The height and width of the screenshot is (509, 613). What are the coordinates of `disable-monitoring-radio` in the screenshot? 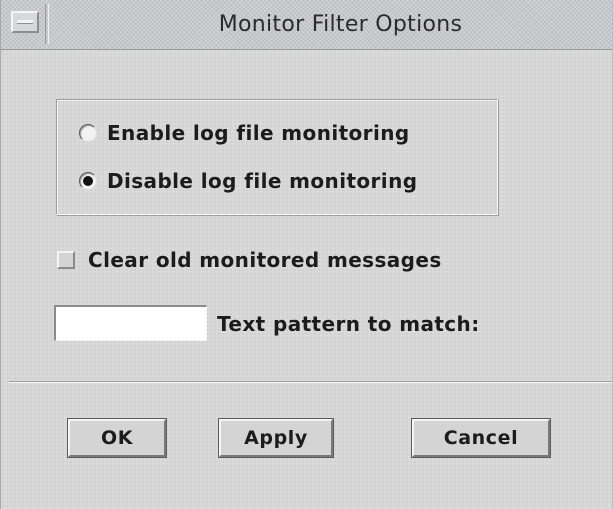 It's located at (88, 181).